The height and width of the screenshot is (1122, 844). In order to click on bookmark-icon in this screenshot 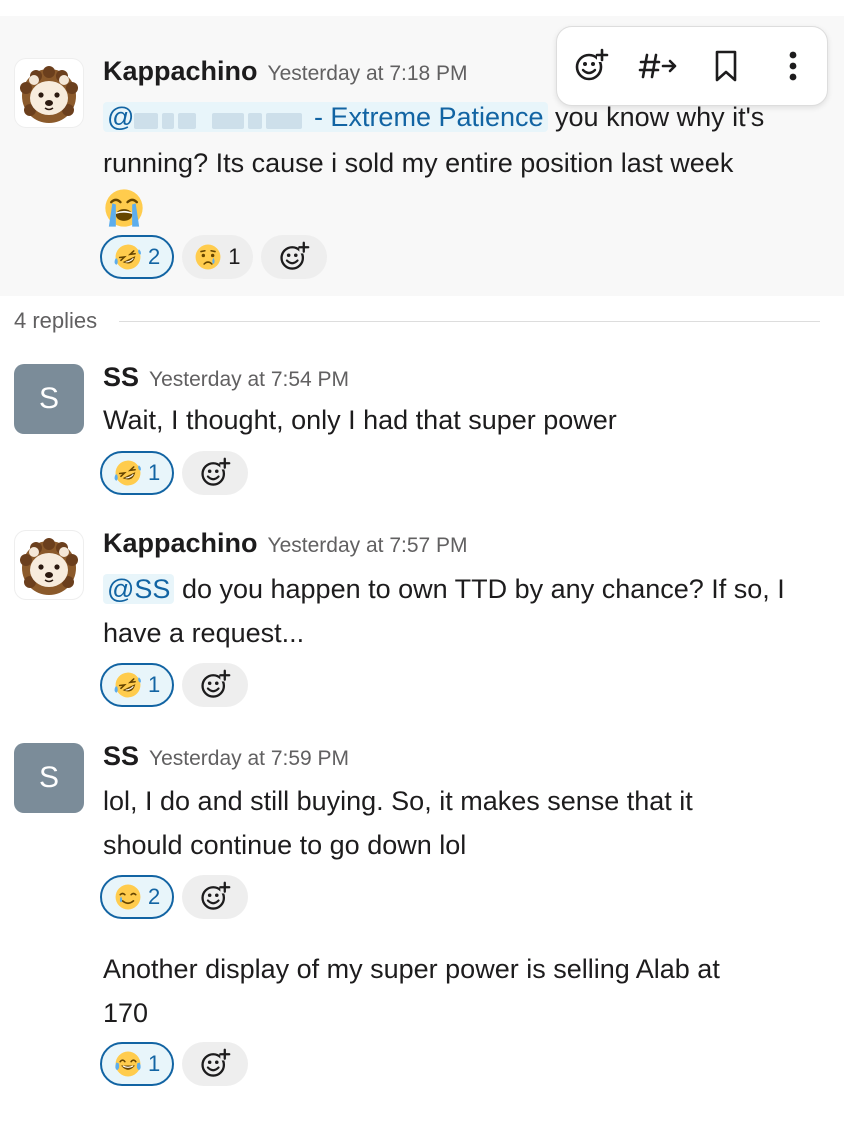, I will do `click(726, 66)`.